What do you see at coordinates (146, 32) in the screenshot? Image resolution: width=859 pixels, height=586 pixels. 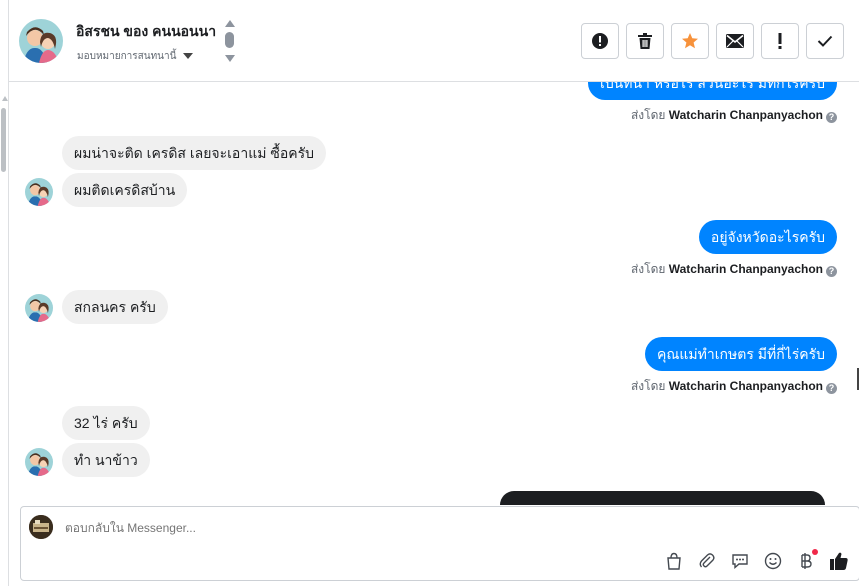 I see `contact-name: อิสรชน ของ คนนอนนา` at bounding box center [146, 32].